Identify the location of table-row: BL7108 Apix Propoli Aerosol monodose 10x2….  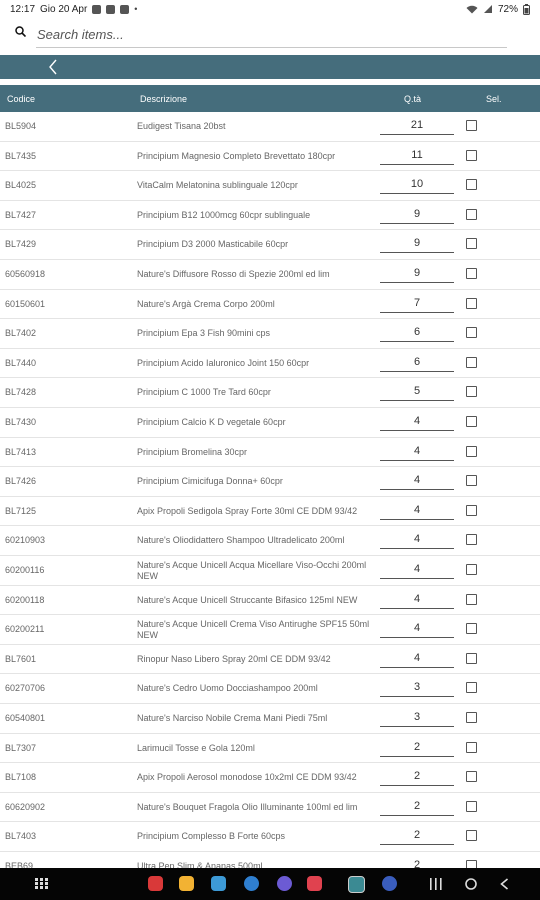
(270, 778).